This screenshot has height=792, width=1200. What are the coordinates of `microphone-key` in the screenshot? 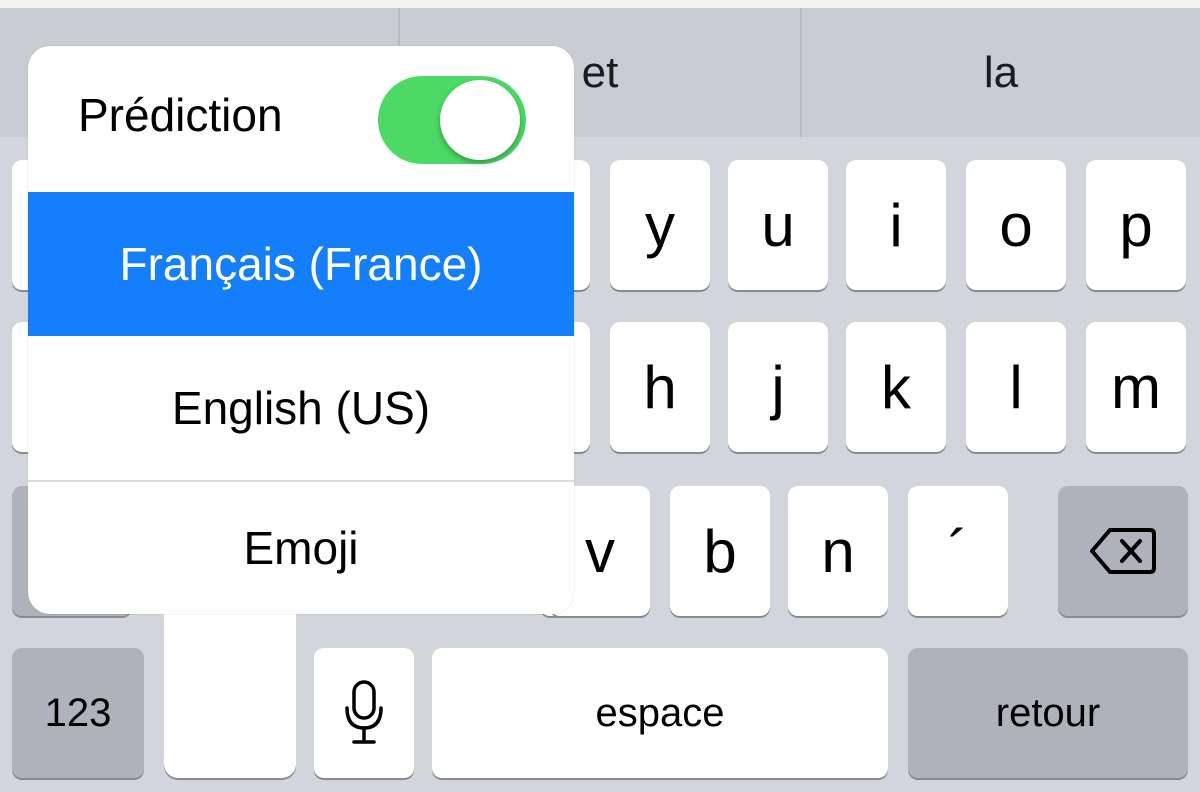 It's located at (364, 713).